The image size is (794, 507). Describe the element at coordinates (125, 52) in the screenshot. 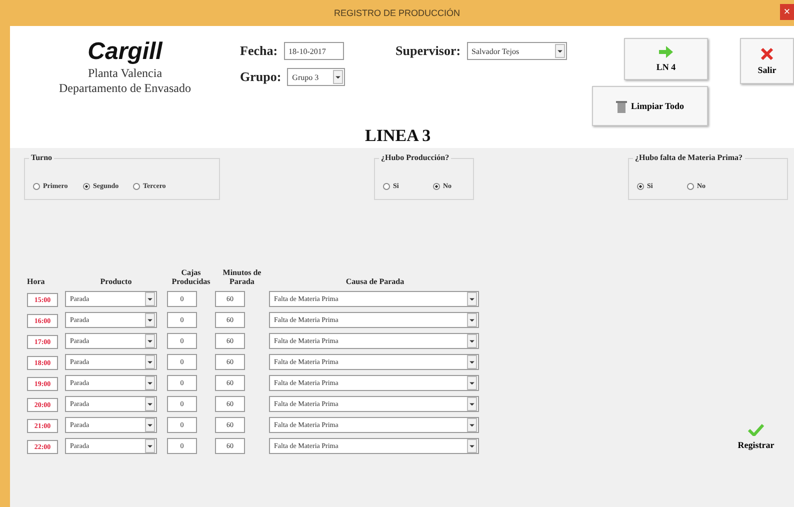

I see `logo: Cargill` at that location.